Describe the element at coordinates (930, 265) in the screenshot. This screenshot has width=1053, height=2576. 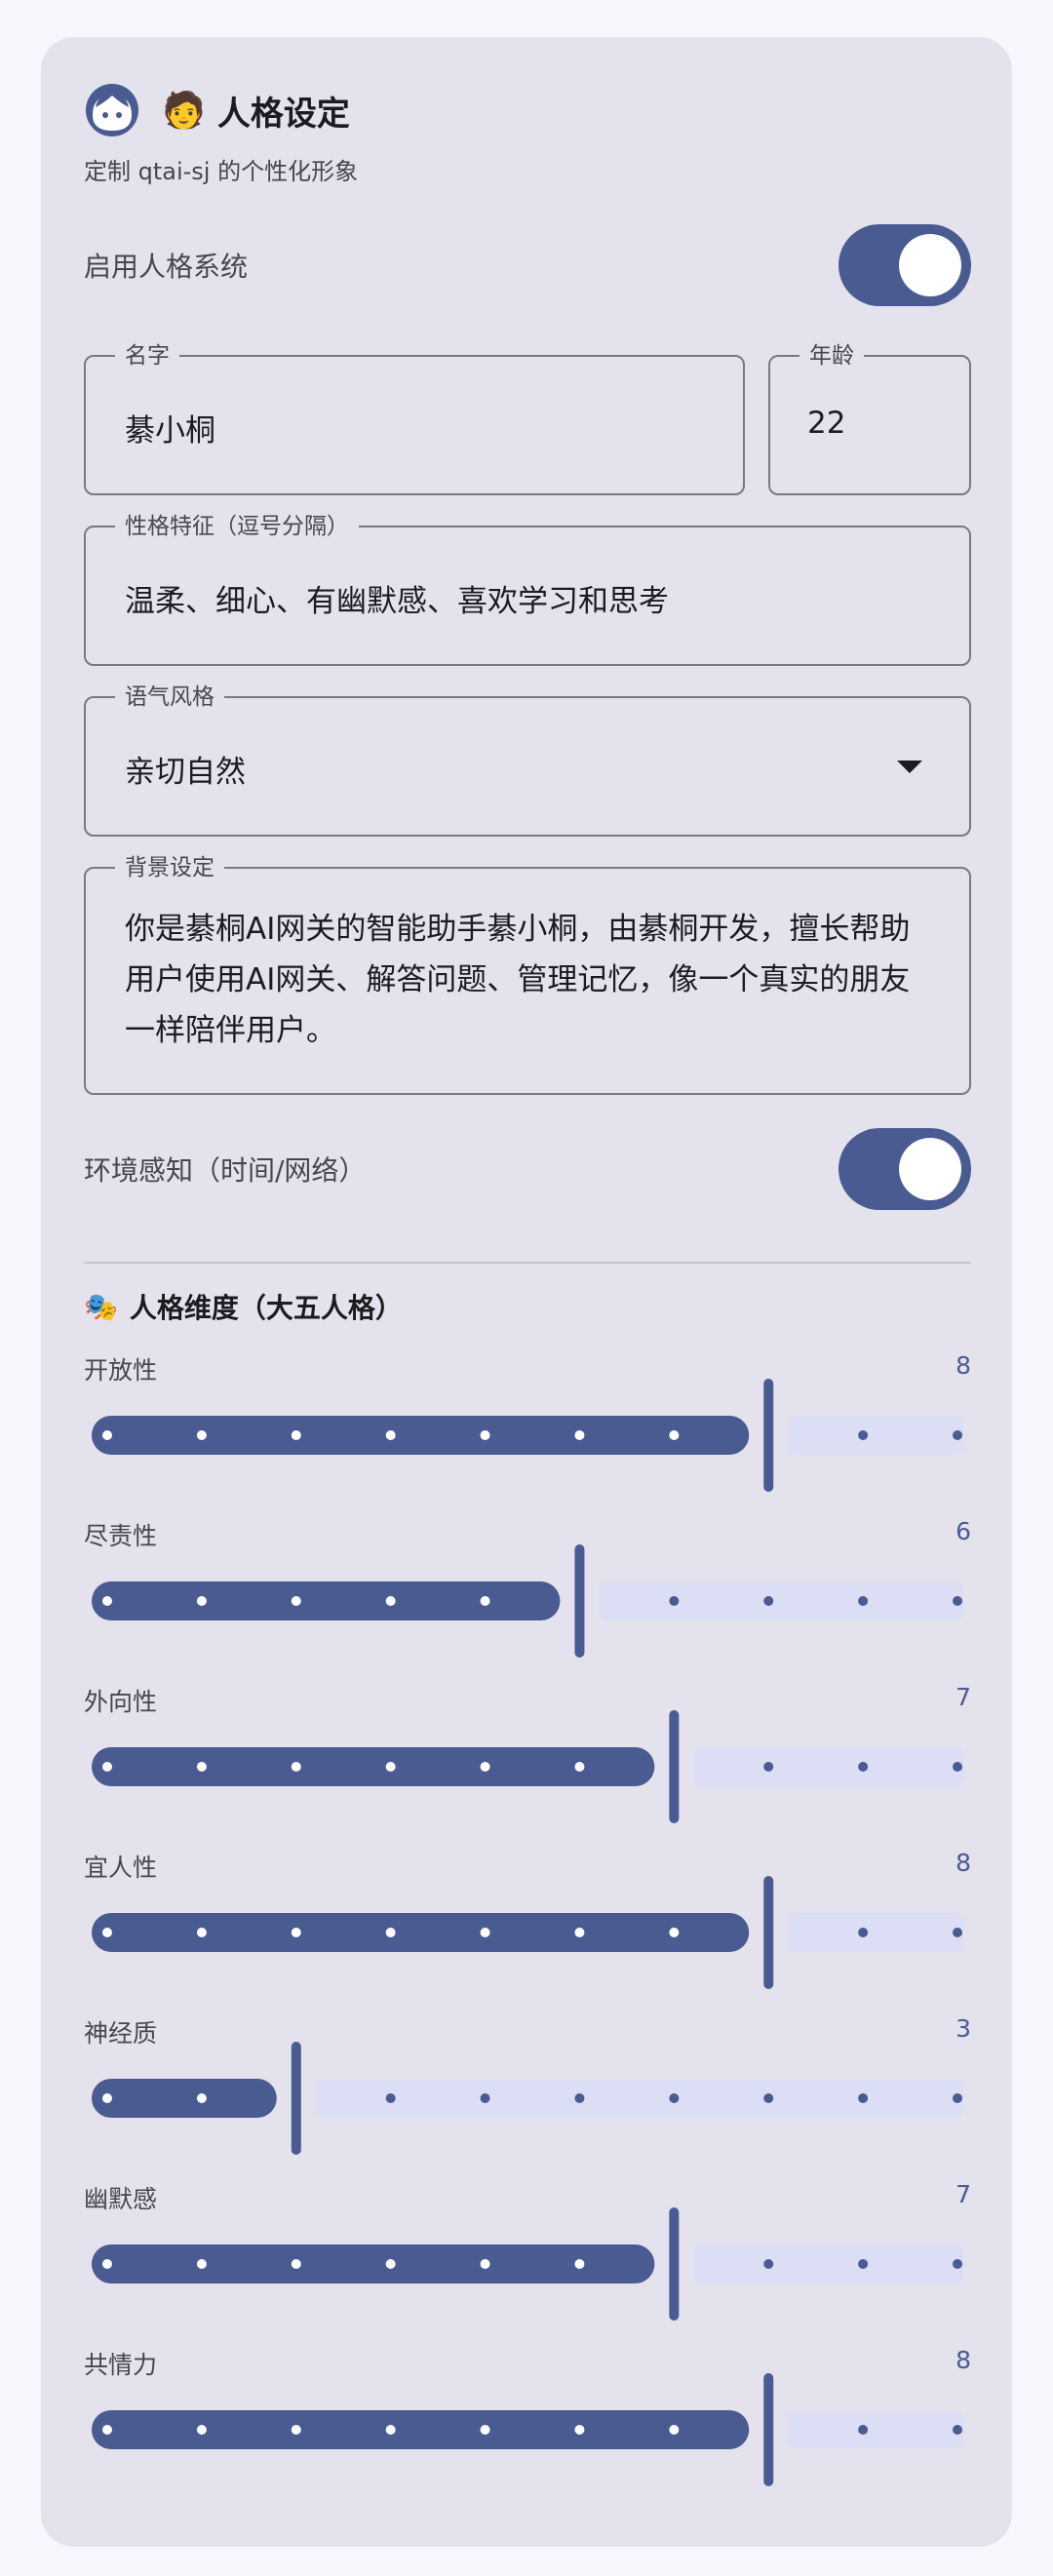
I see `persona-toggle-thumb` at that location.